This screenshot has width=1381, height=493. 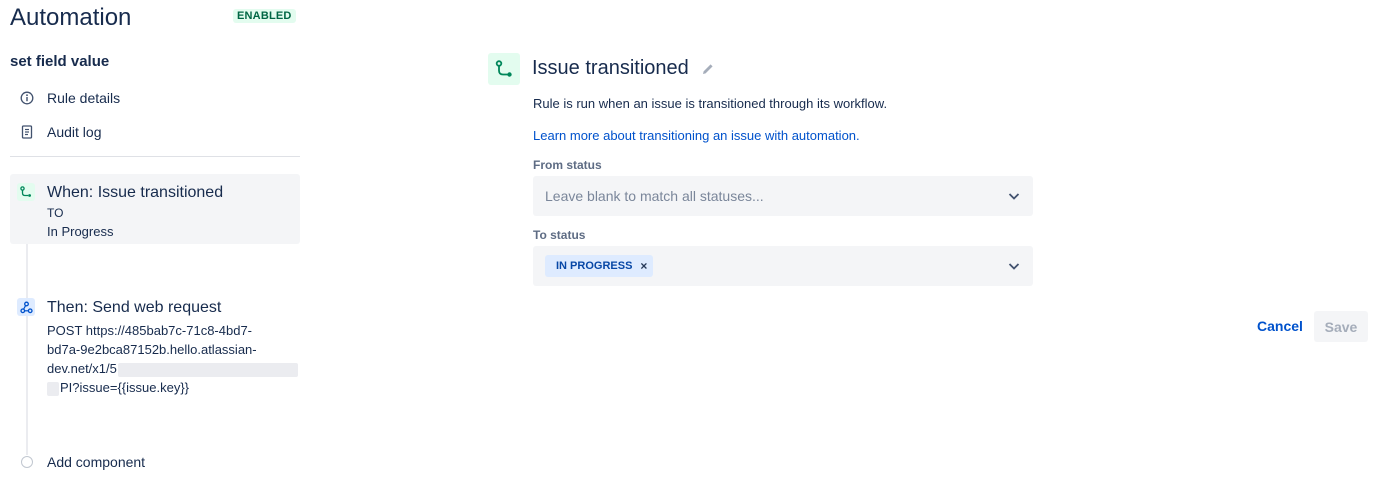 I want to click on rule-name: set field value, so click(x=60, y=61).